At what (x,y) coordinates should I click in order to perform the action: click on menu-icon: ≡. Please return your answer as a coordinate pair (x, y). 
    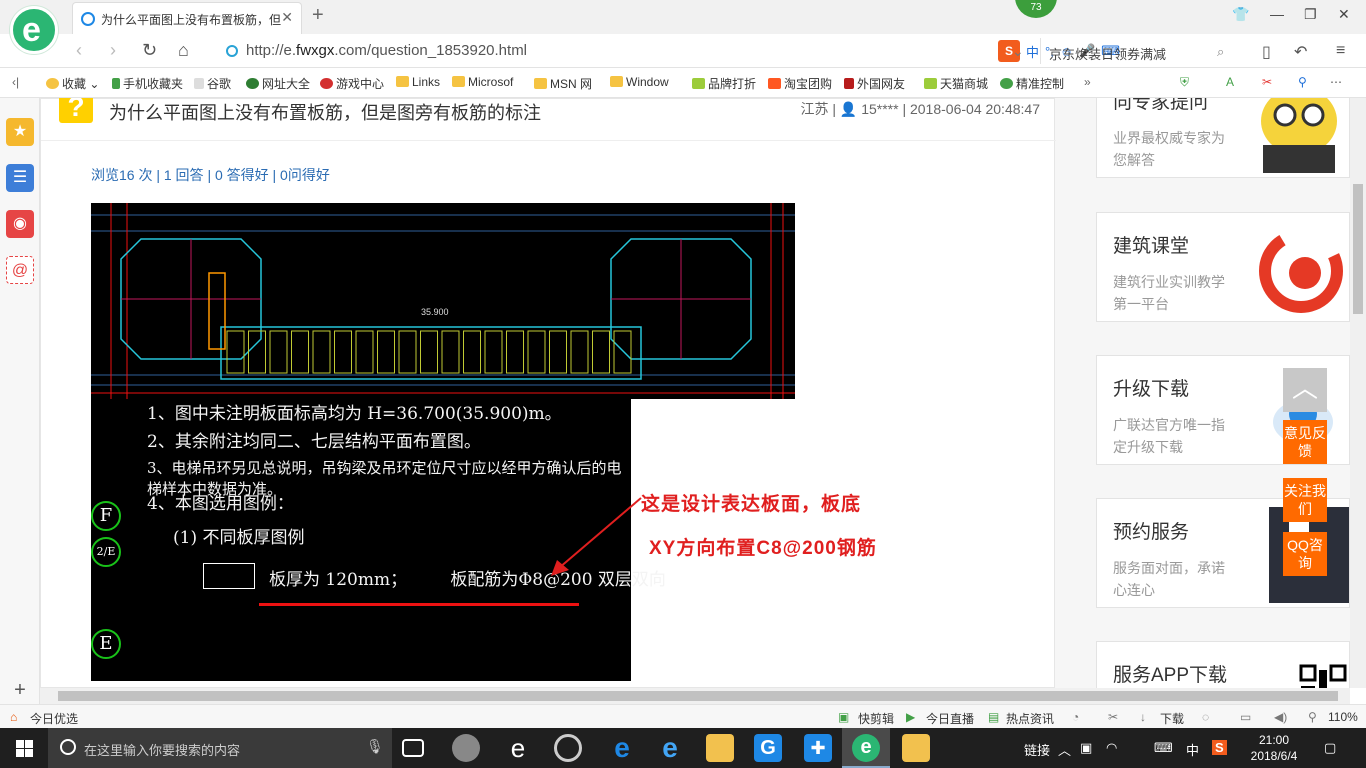
    Looking at the image, I should click on (1340, 51).